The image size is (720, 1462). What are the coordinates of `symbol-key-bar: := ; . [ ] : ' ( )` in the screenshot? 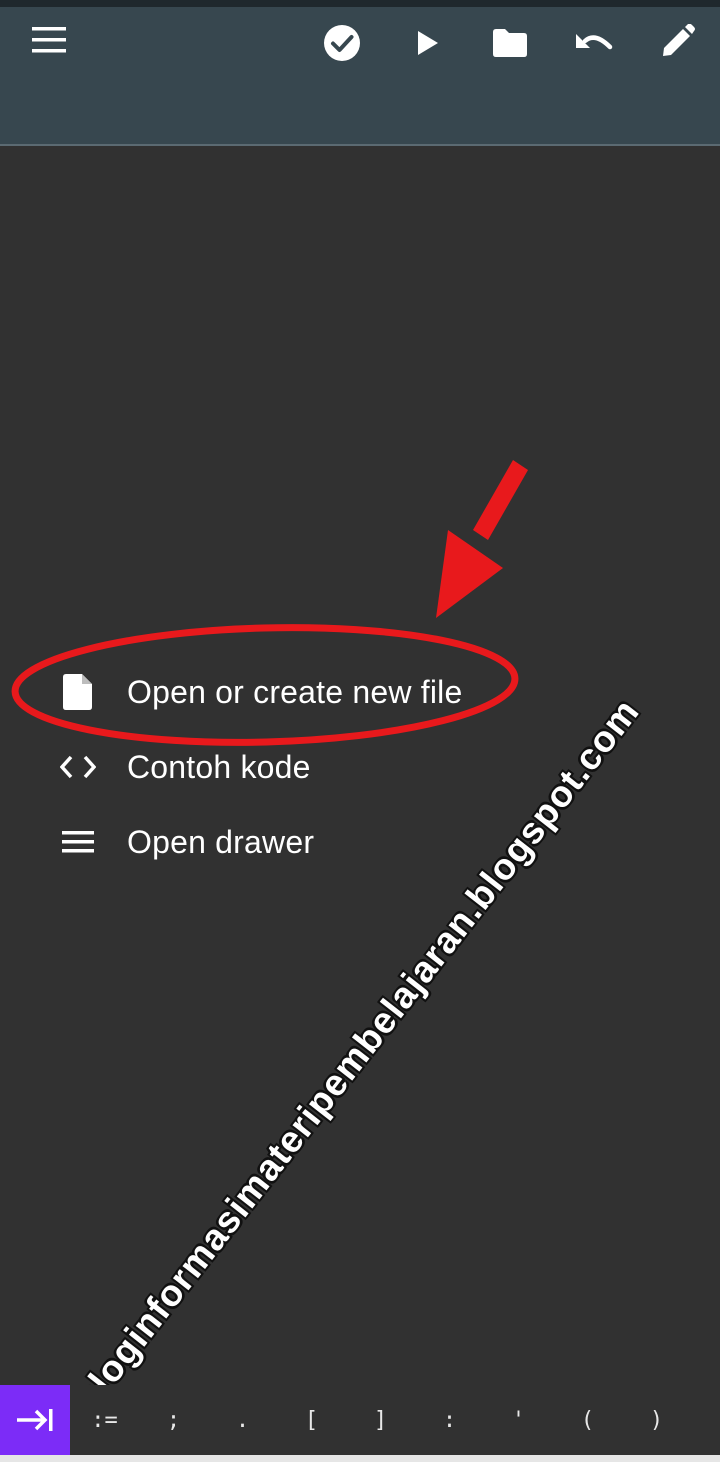 It's located at (360, 1420).